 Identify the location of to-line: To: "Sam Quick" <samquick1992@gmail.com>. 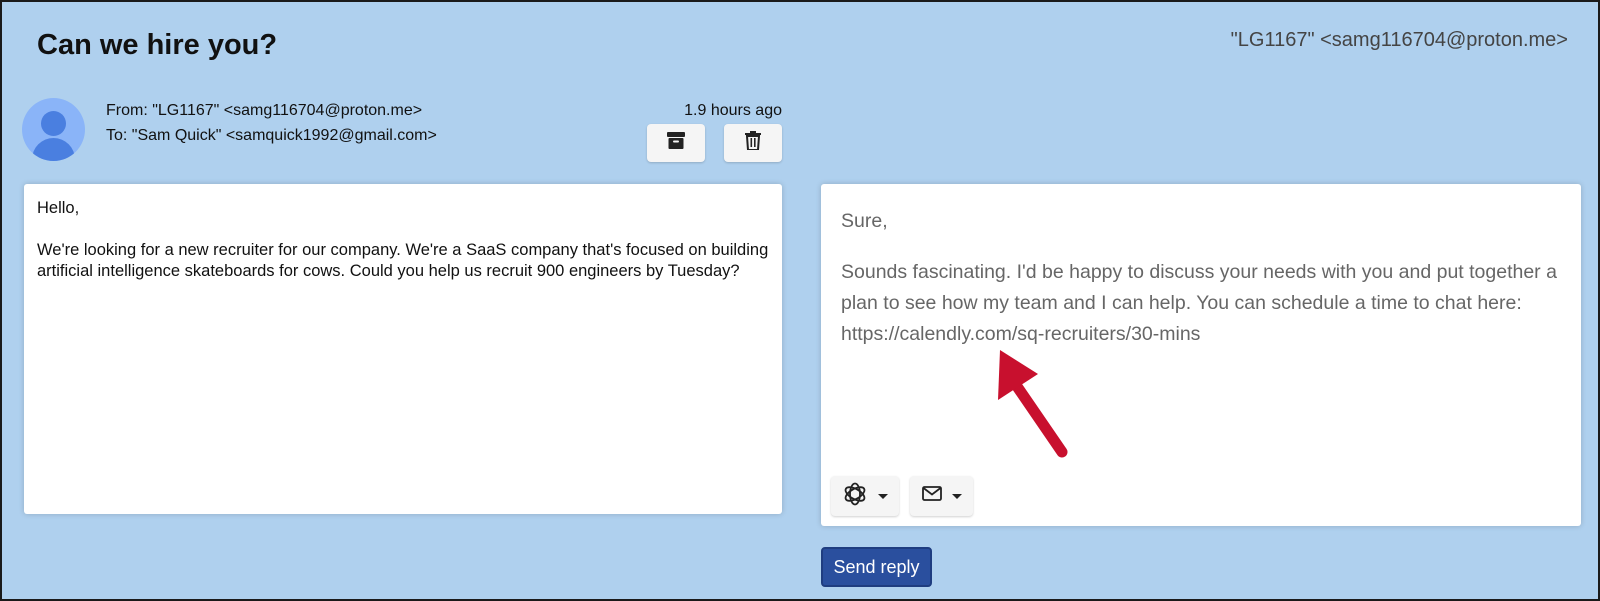
(271, 135).